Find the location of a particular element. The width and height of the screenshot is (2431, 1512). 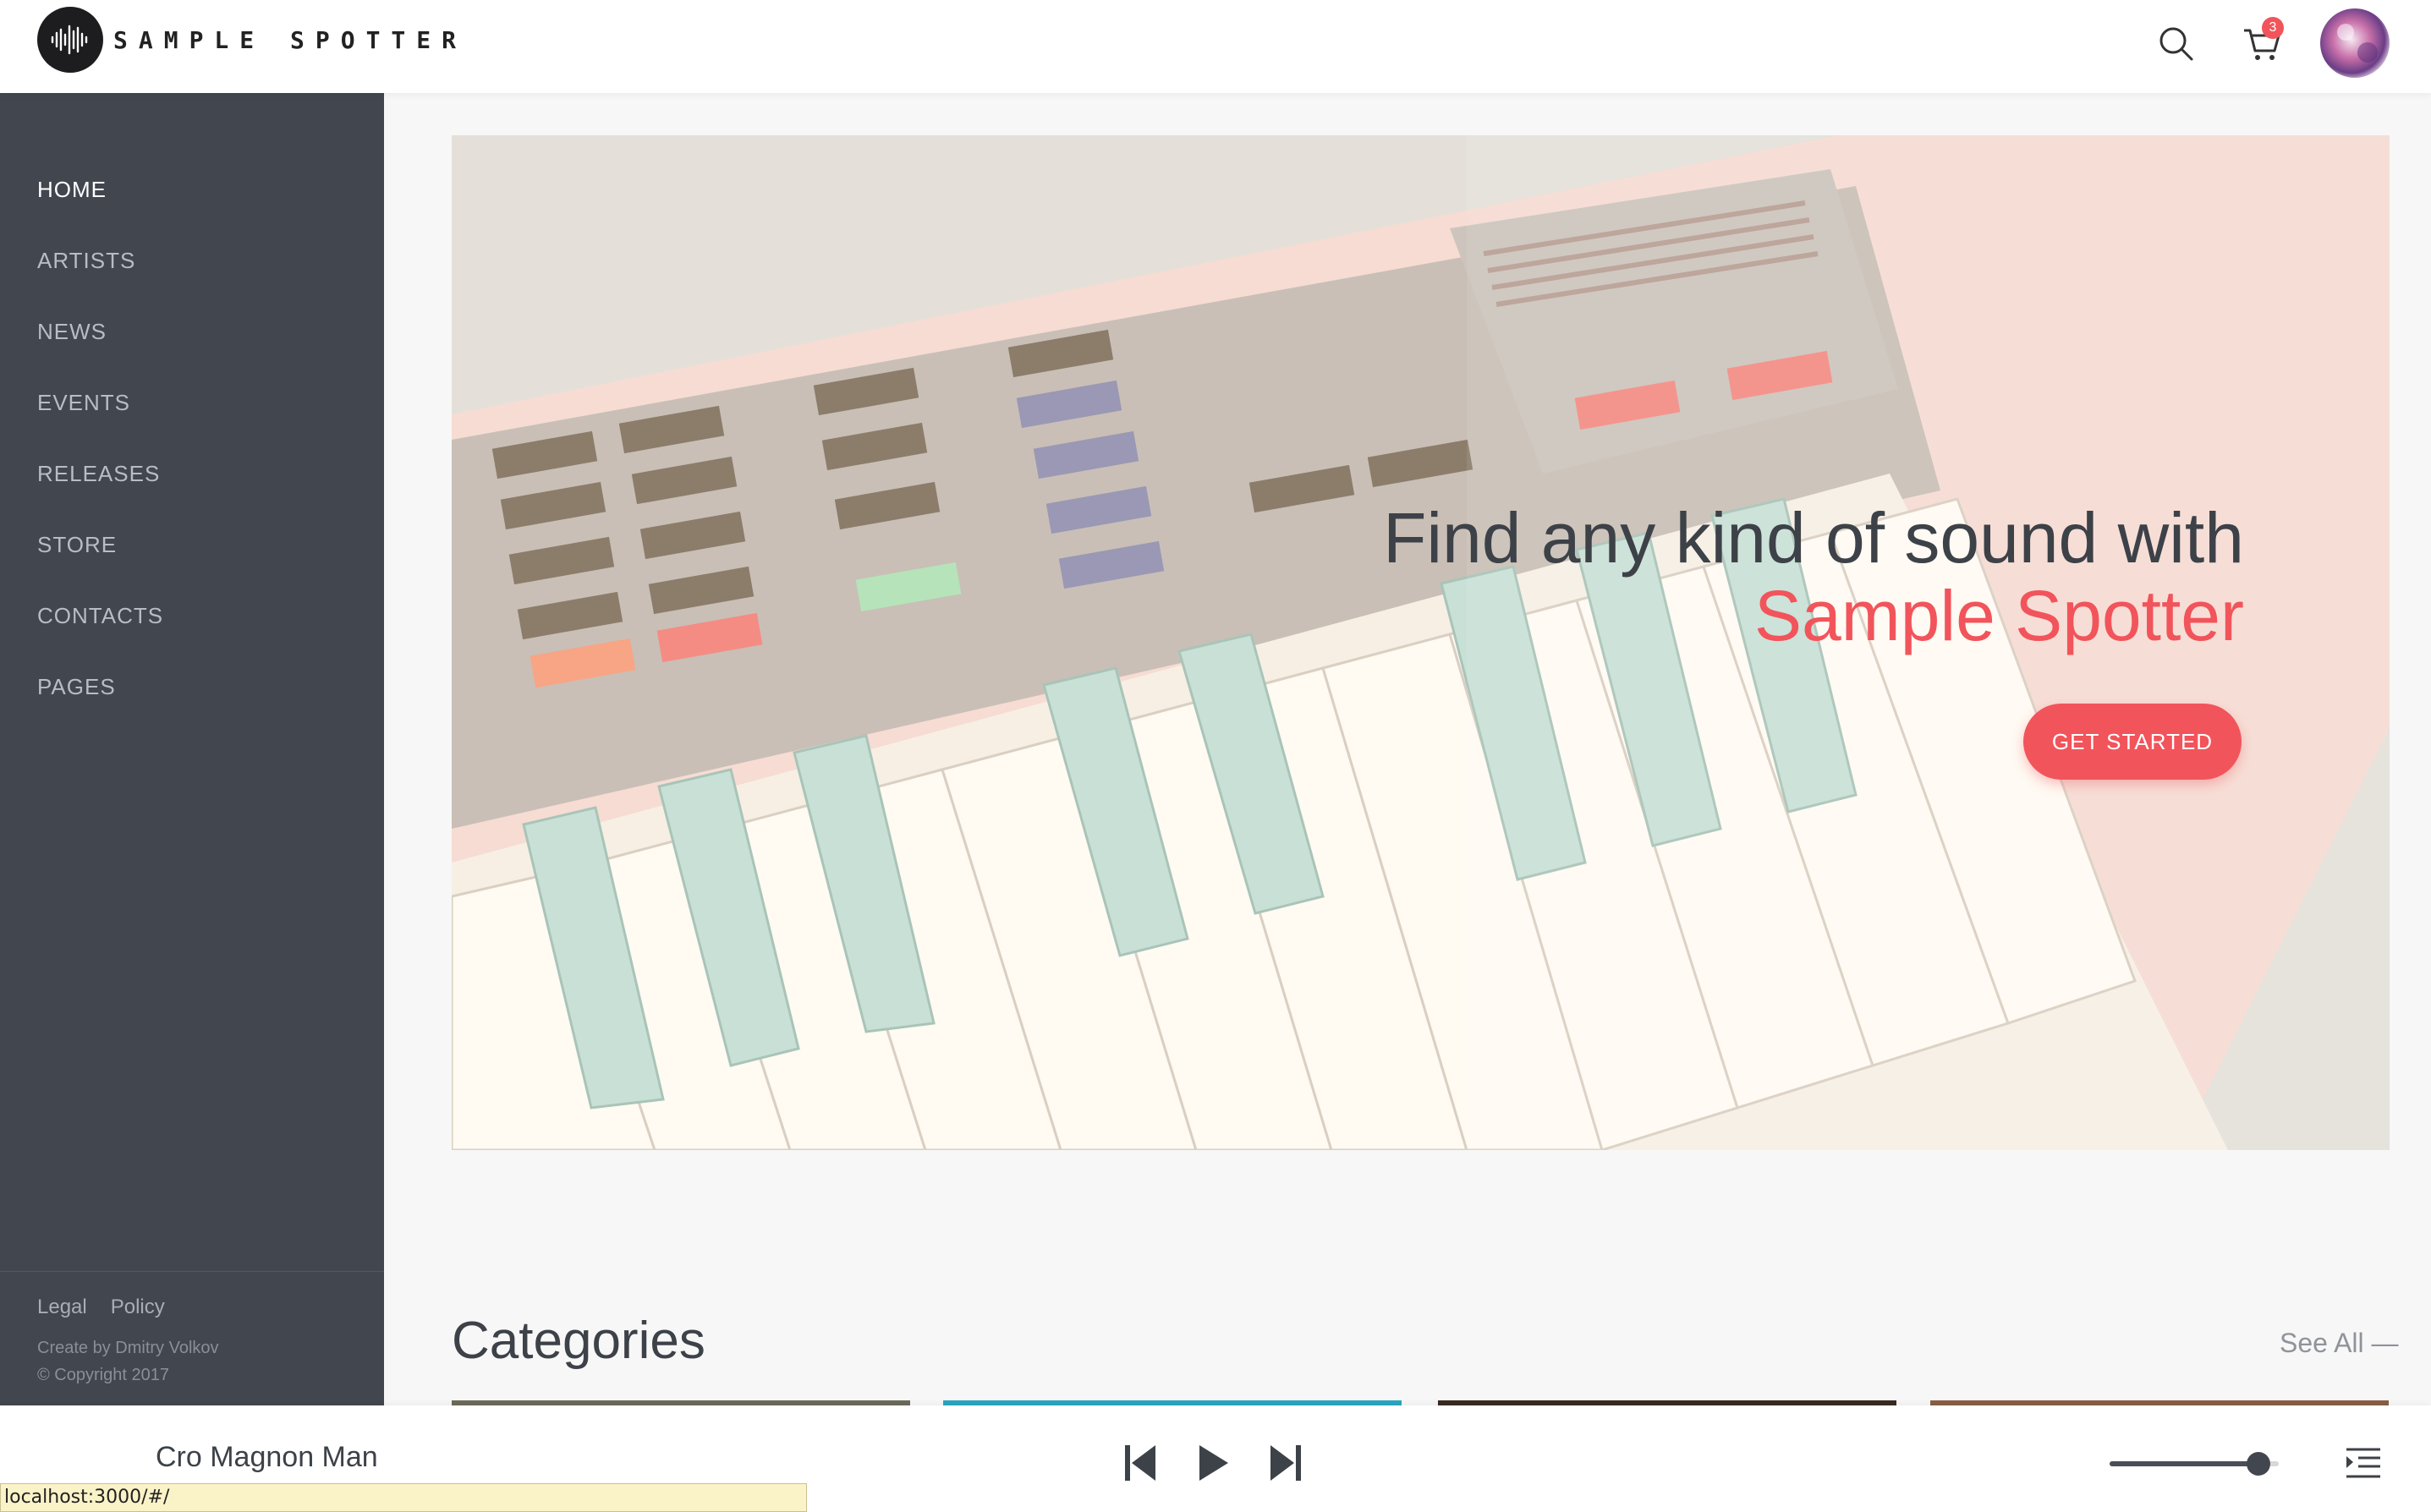

copyright-text: © Copyright 2017 is located at coordinates (103, 1375).